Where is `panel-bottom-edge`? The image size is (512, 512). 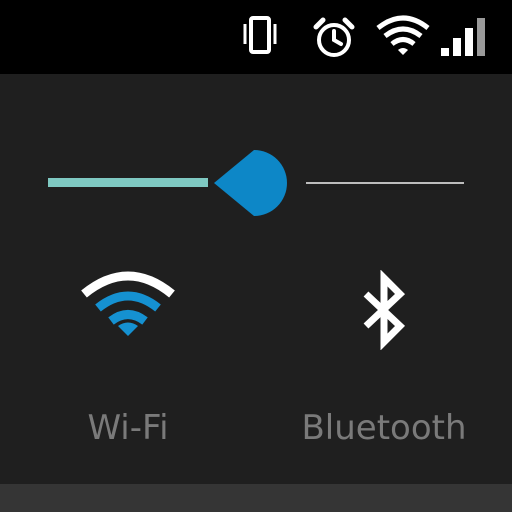
panel-bottom-edge is located at coordinates (256, 498).